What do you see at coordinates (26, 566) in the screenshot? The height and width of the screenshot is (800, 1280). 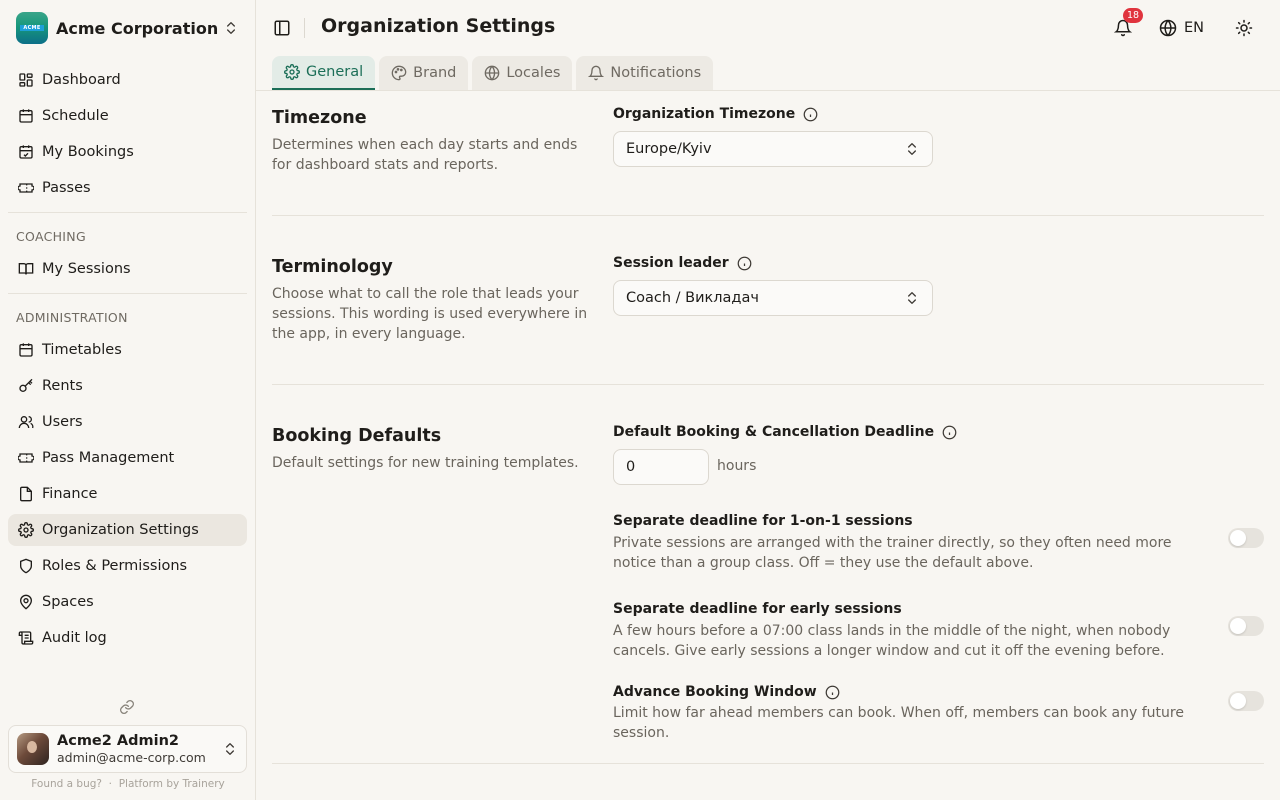 I see `shield-icon` at bounding box center [26, 566].